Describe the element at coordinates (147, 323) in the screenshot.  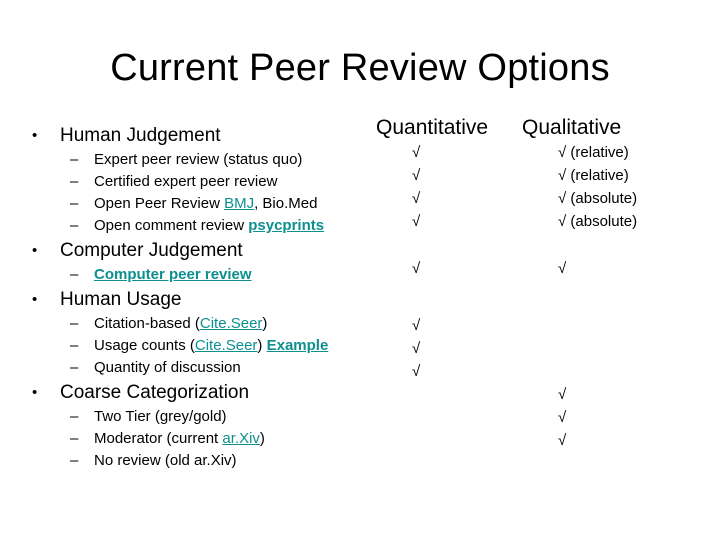
I see `outline-item-text: Citation-based (` at that location.